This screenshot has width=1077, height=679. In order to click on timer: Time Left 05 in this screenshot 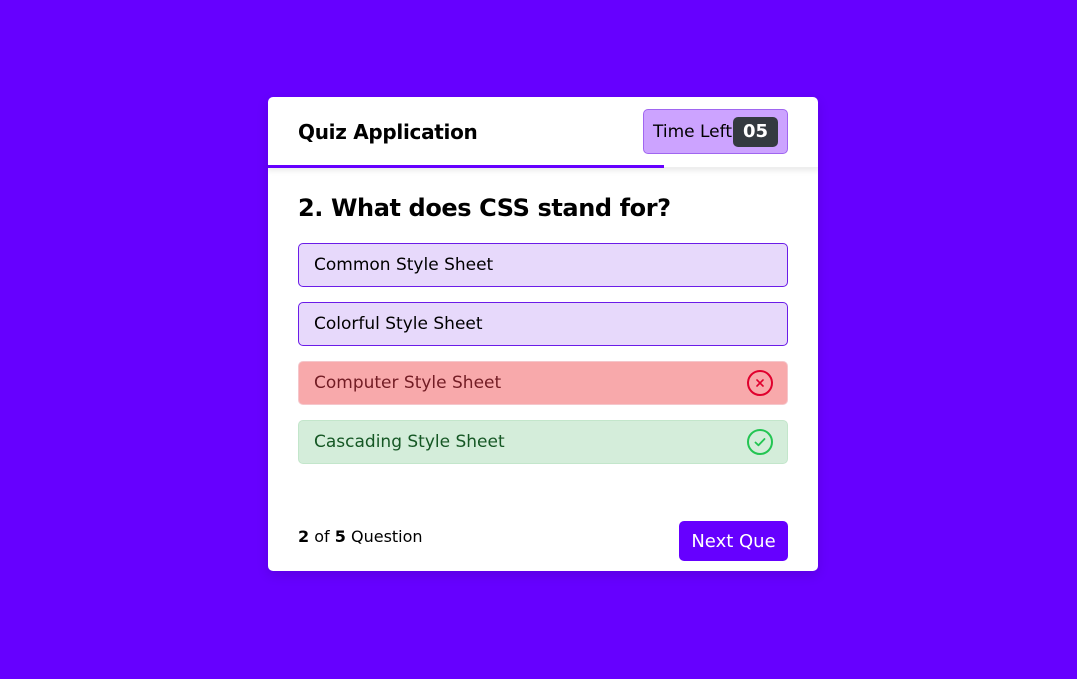, I will do `click(715, 131)`.